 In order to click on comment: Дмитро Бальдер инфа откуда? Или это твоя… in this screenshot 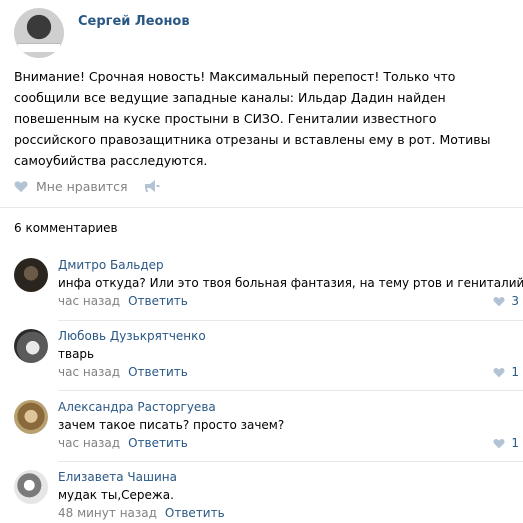, I will do `click(268, 285)`.